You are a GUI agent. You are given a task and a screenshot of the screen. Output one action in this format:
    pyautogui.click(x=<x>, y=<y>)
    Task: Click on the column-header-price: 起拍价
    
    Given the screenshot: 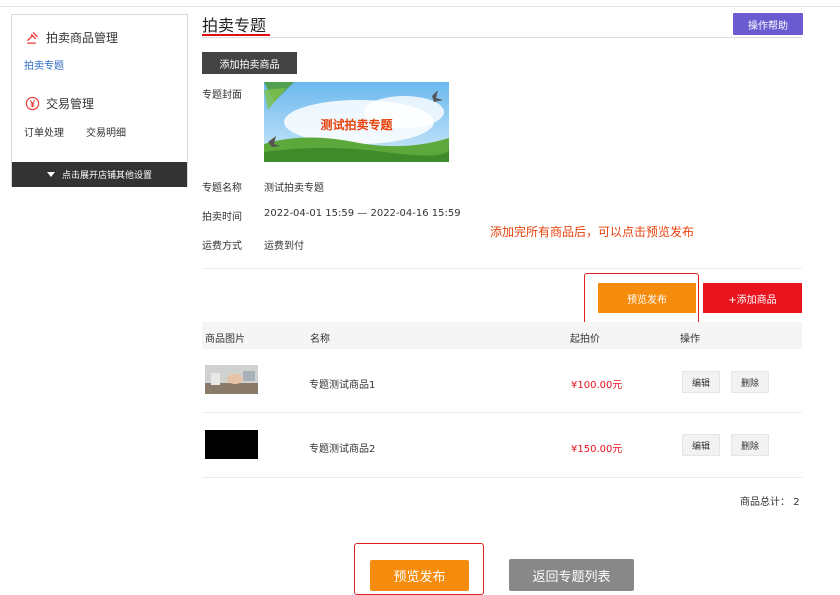 What is the action you would take?
    pyautogui.click(x=585, y=339)
    